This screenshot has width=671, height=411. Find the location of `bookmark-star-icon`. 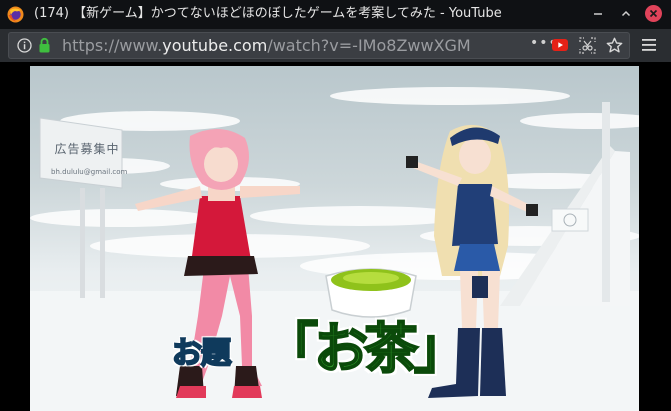

bookmark-star-icon is located at coordinates (614, 45).